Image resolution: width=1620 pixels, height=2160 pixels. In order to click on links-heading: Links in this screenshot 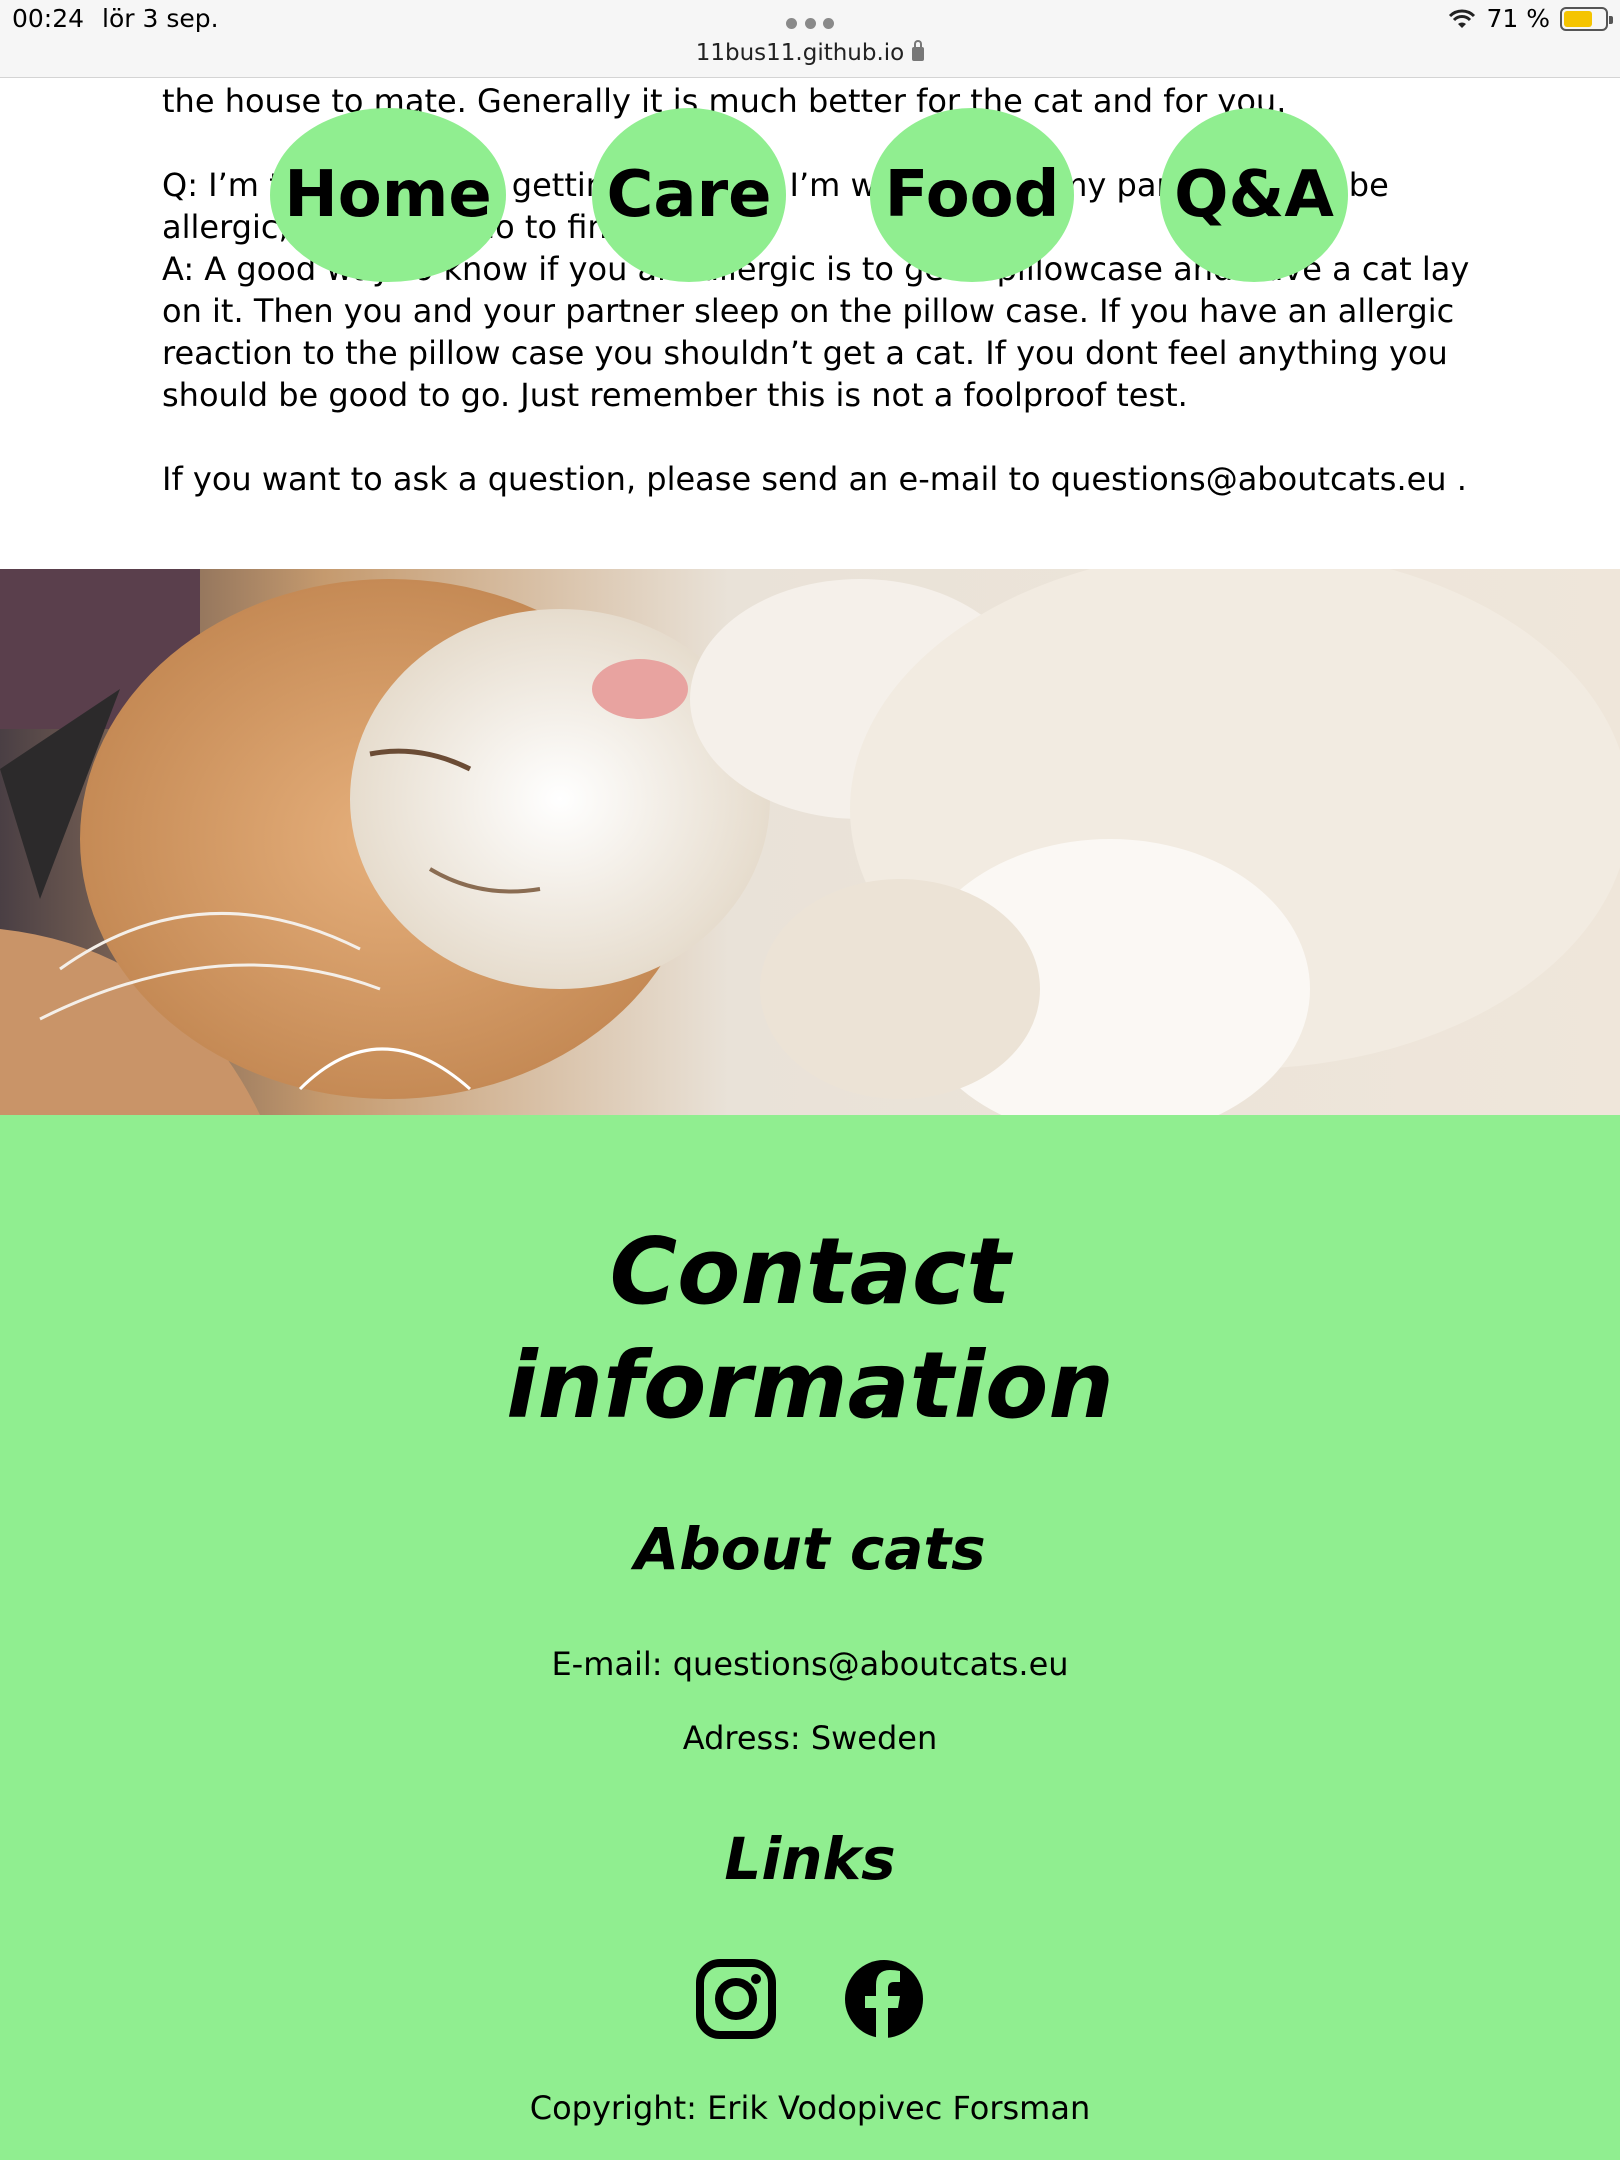, I will do `click(810, 1859)`.